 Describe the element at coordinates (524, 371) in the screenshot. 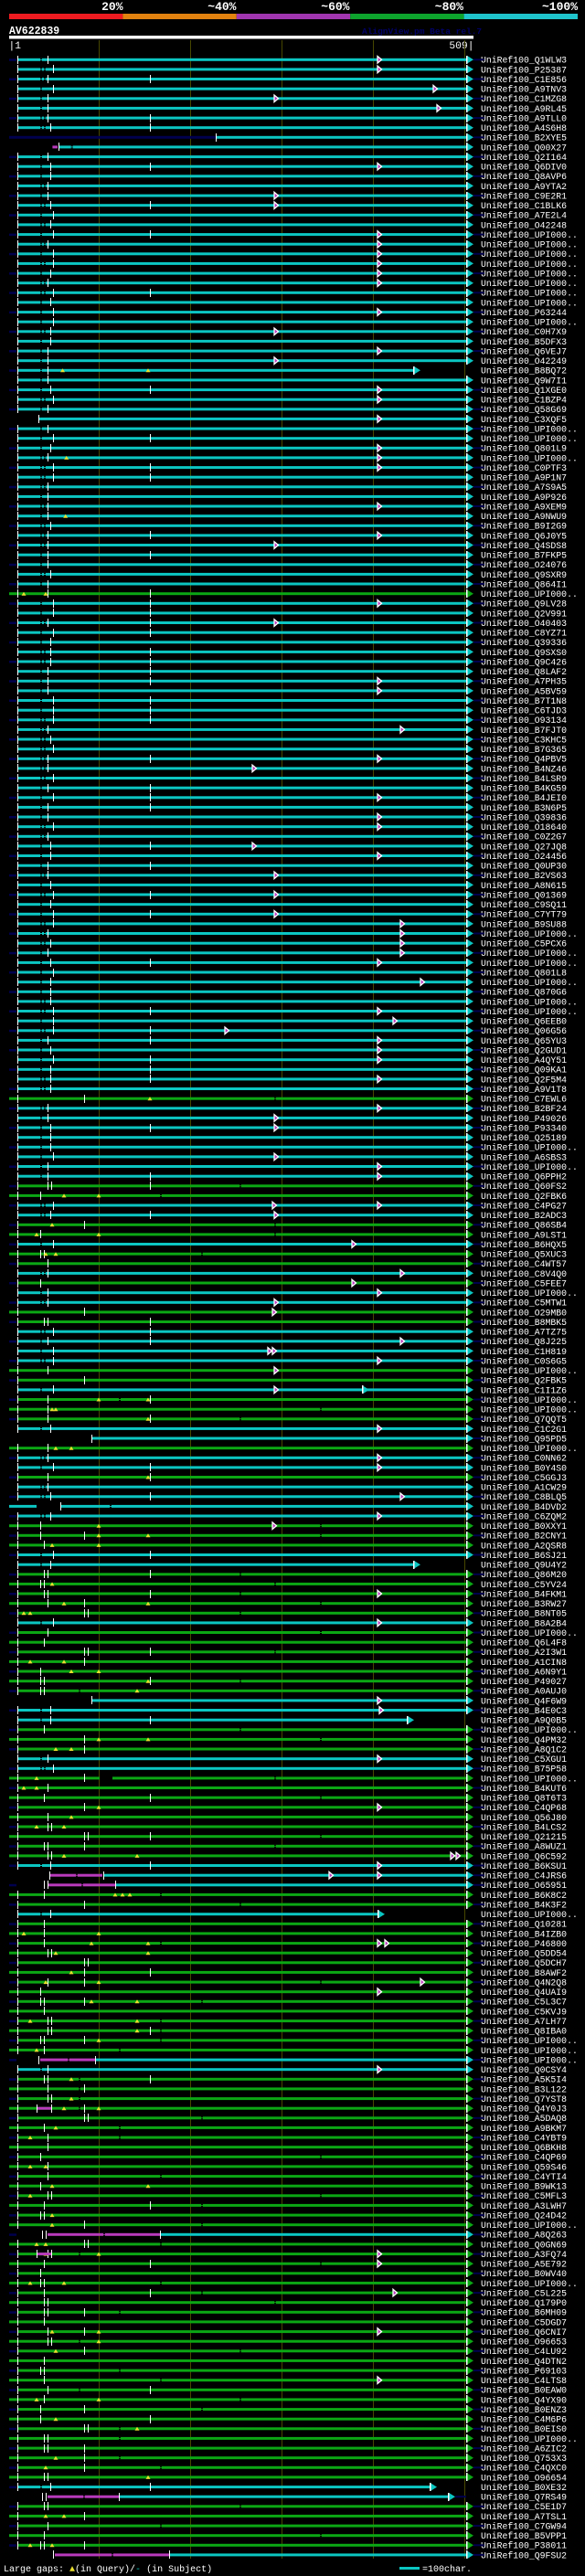

I see `svg-text: UniRef100_B8BQ72` at that location.